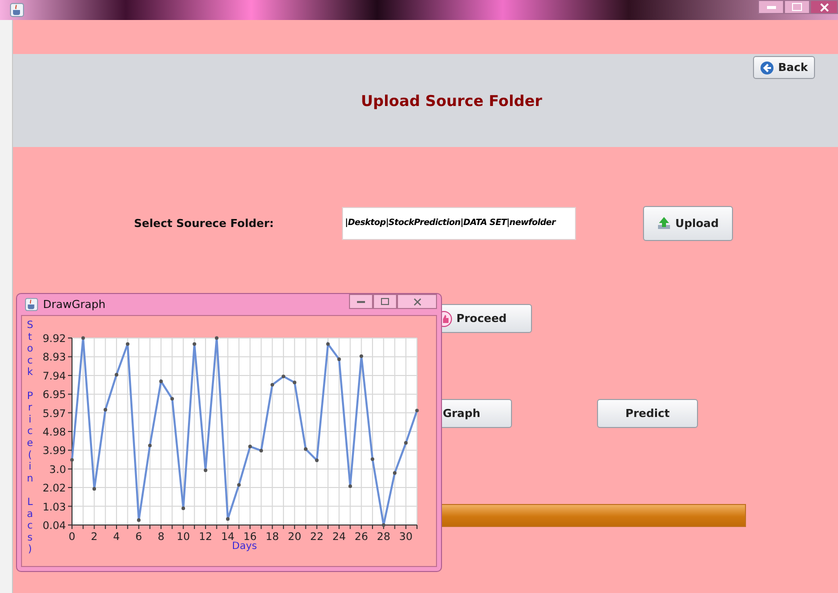 The image size is (838, 593). I want to click on y-tick-label: 1.03, so click(54, 507).